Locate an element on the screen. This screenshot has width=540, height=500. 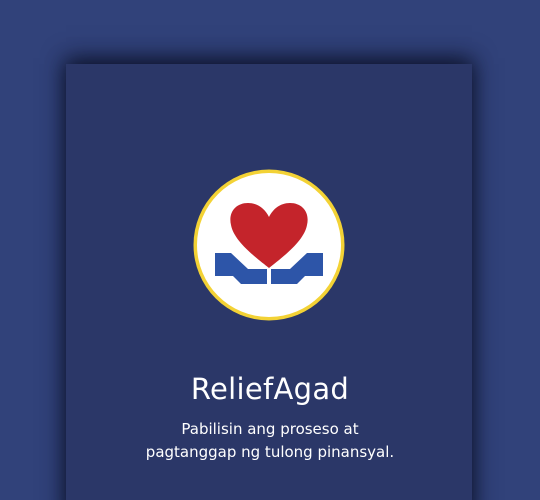
tagline-line-2: pagtanggap ng tulong pinansyal. is located at coordinates (270, 452).